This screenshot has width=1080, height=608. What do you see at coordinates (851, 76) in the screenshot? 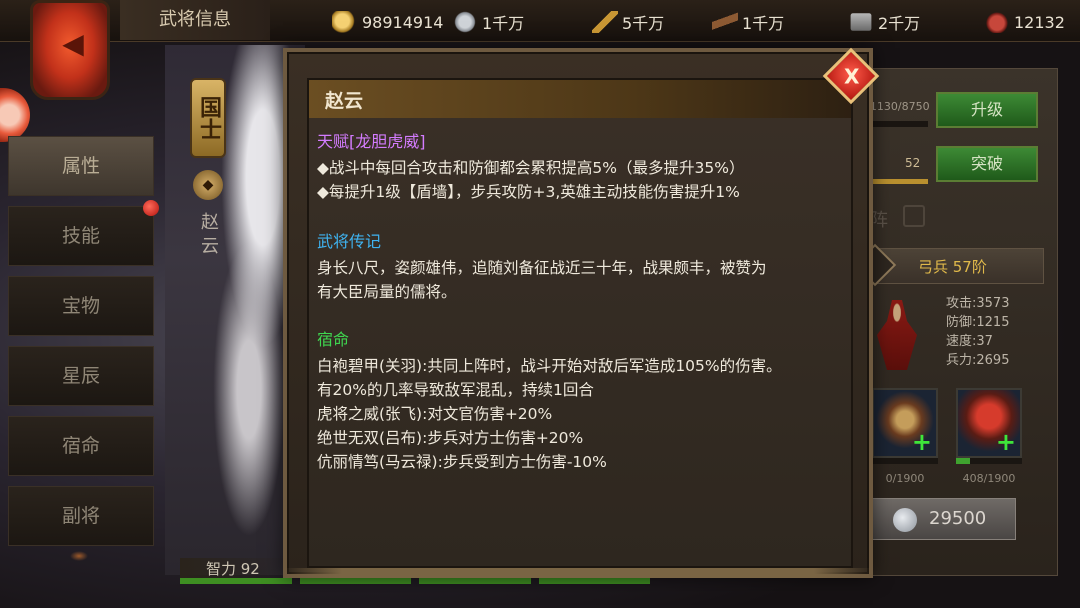
I see `close-icon: X` at bounding box center [851, 76].